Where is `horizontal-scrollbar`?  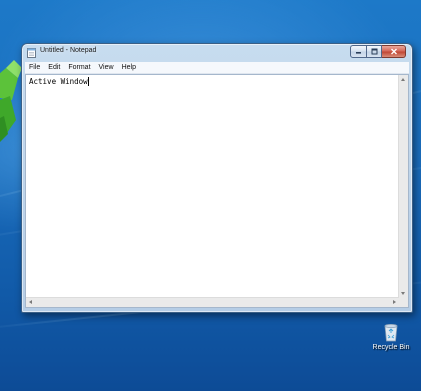
horizontal-scrollbar is located at coordinates (212, 302).